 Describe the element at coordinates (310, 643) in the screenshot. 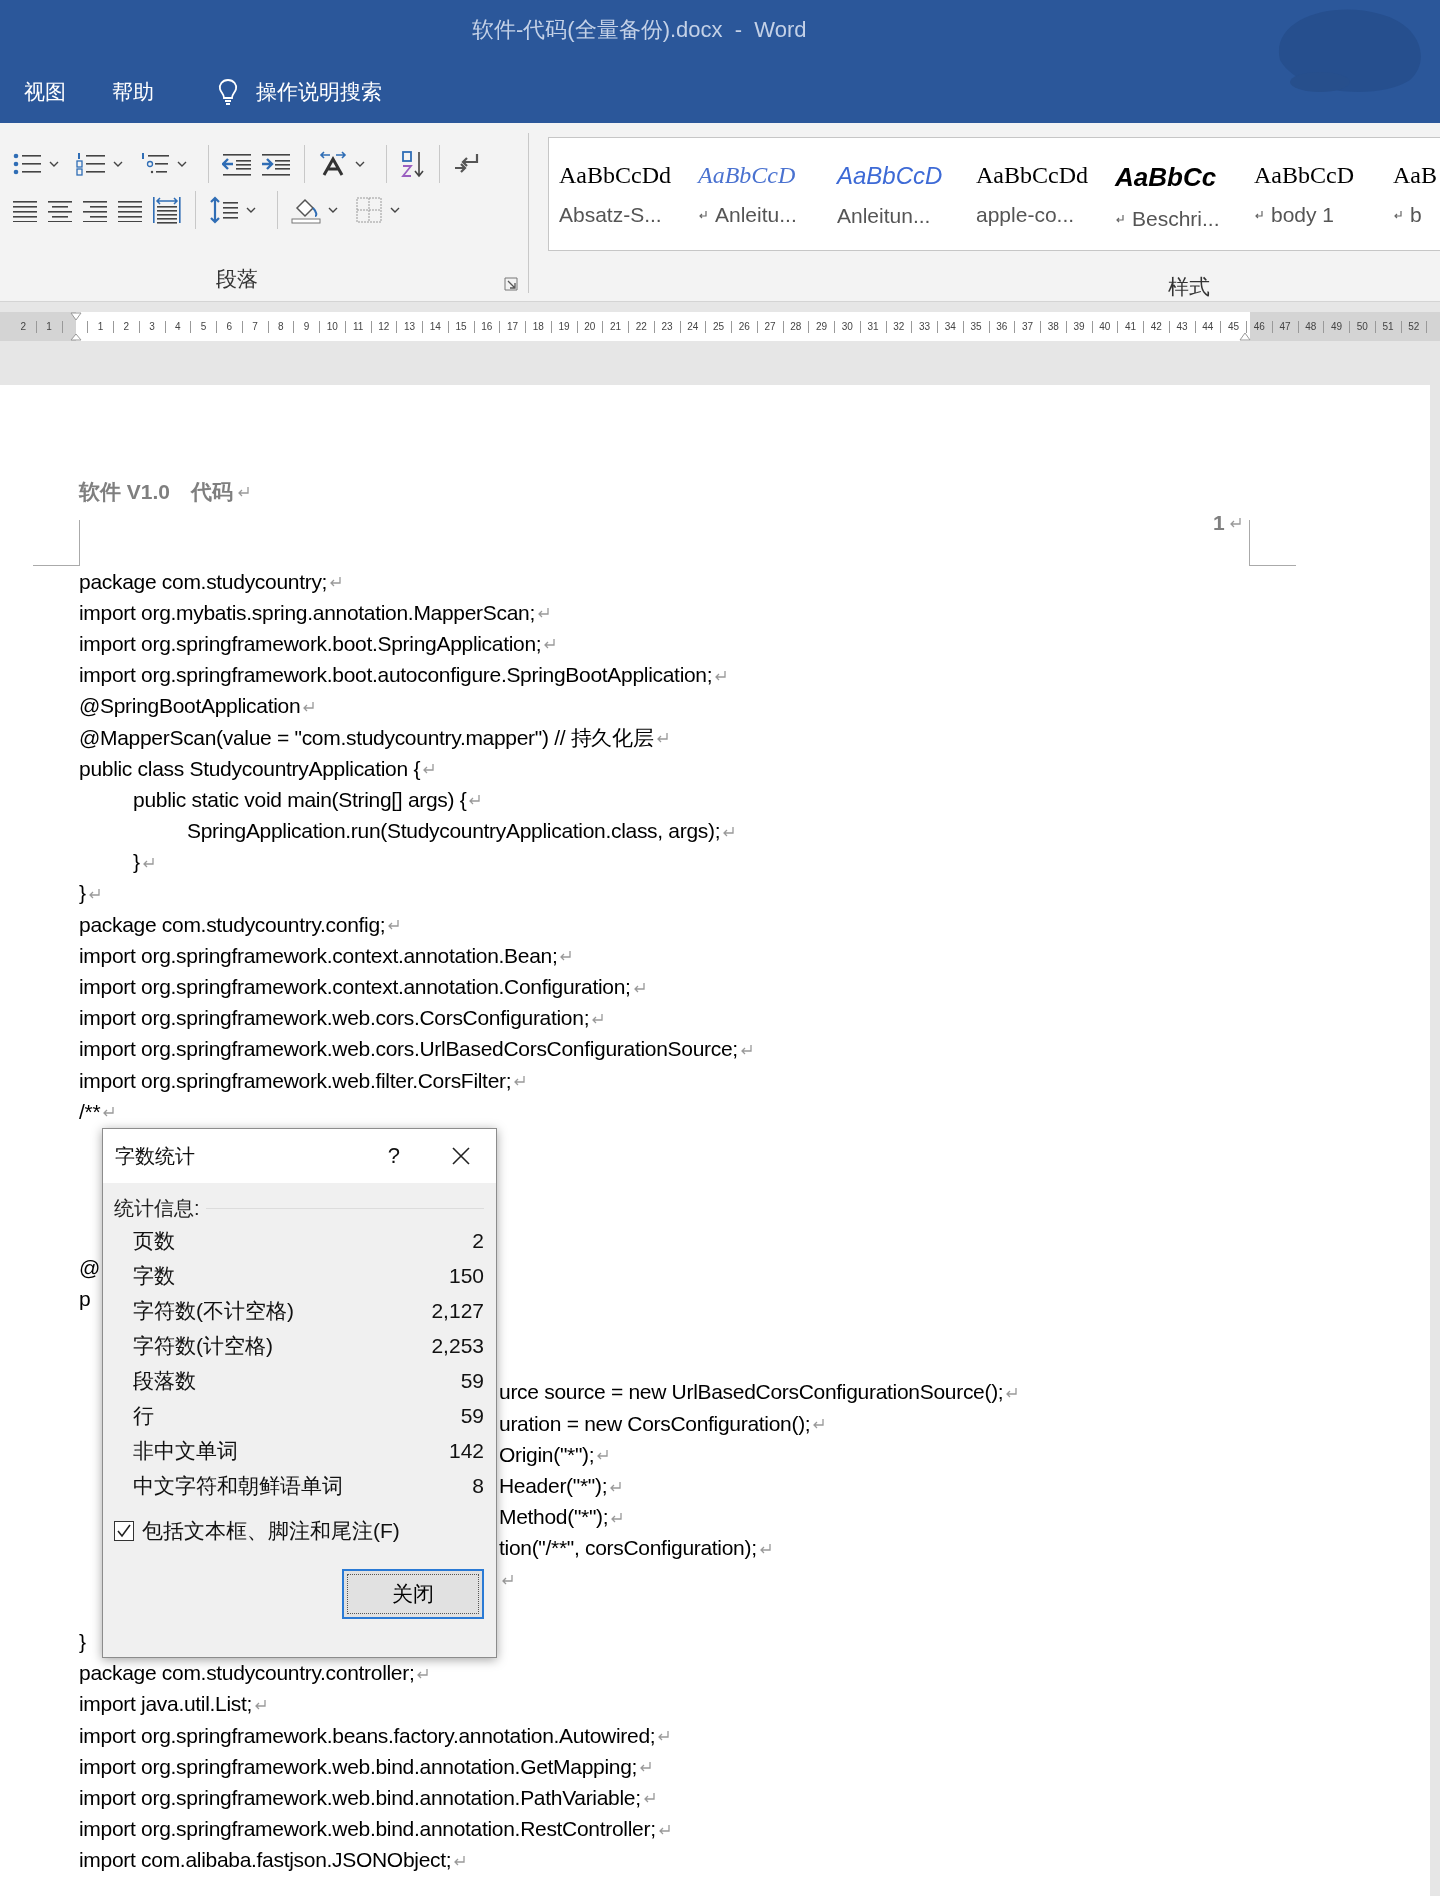

I see `code-line: import org.springframework.boot.SpringApplication;` at that location.